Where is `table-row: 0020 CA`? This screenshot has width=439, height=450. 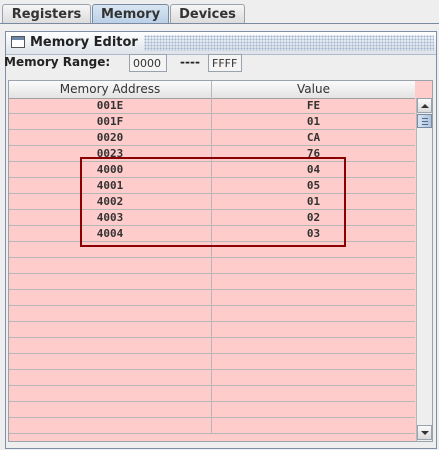 table-row: 0020 CA is located at coordinates (212, 138).